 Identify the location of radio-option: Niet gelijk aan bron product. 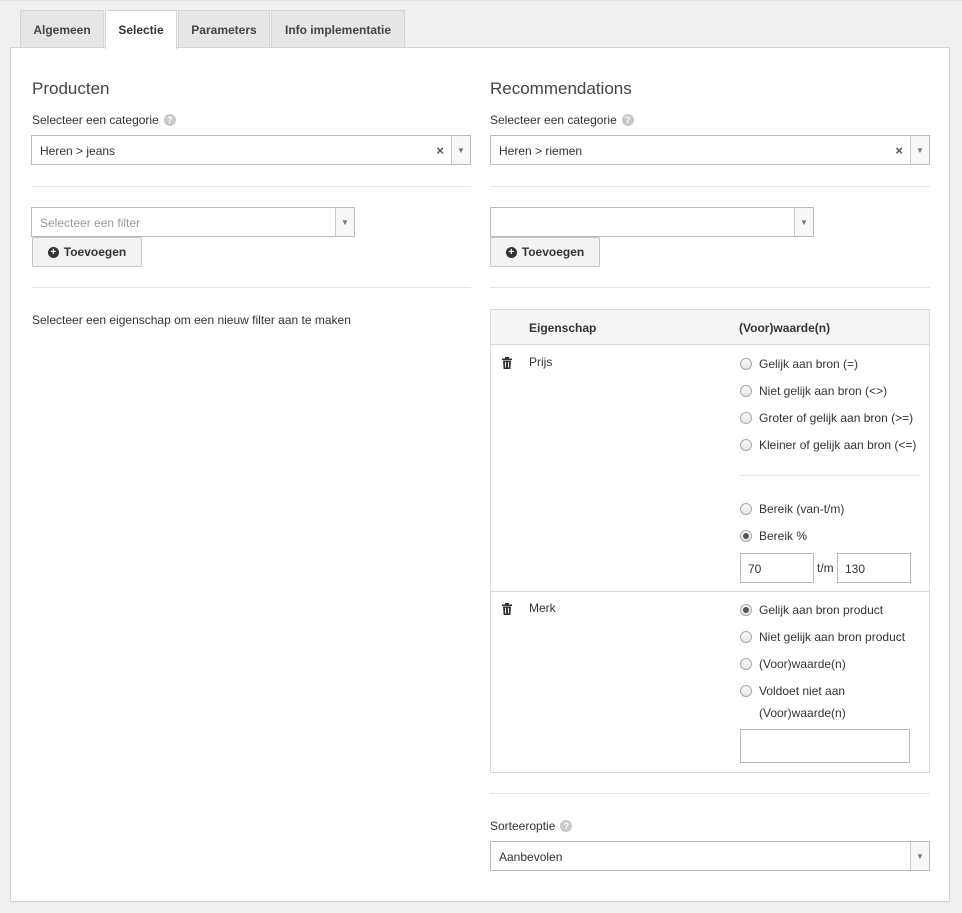
(822, 637).